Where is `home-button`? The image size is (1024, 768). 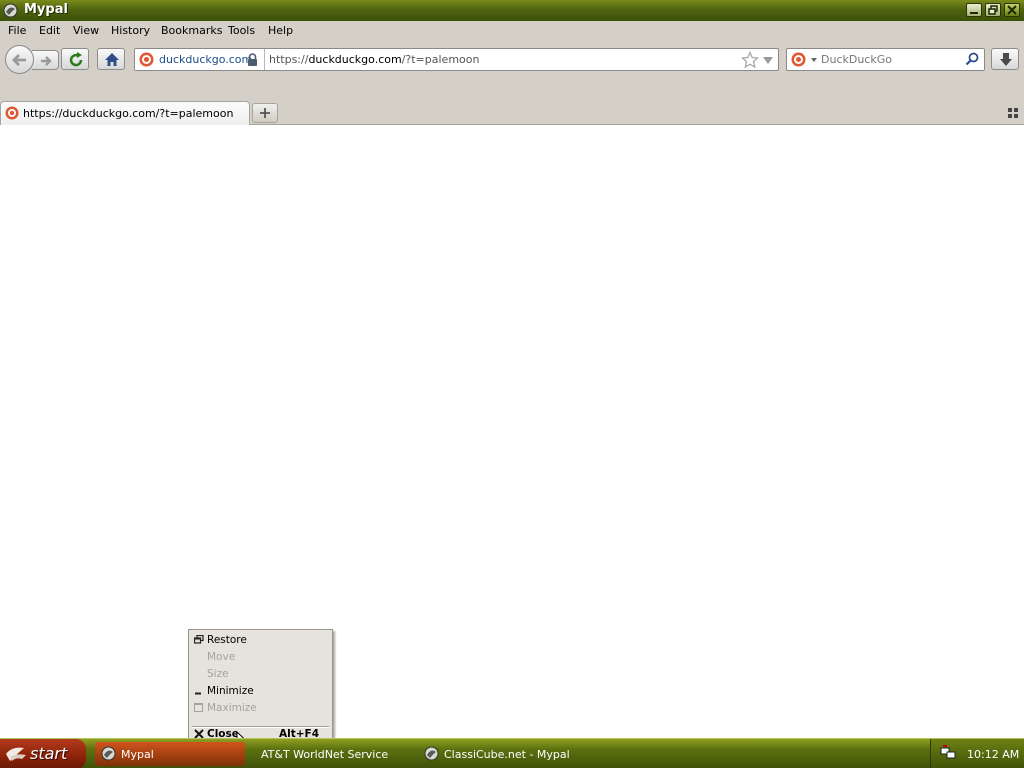 home-button is located at coordinates (111, 59).